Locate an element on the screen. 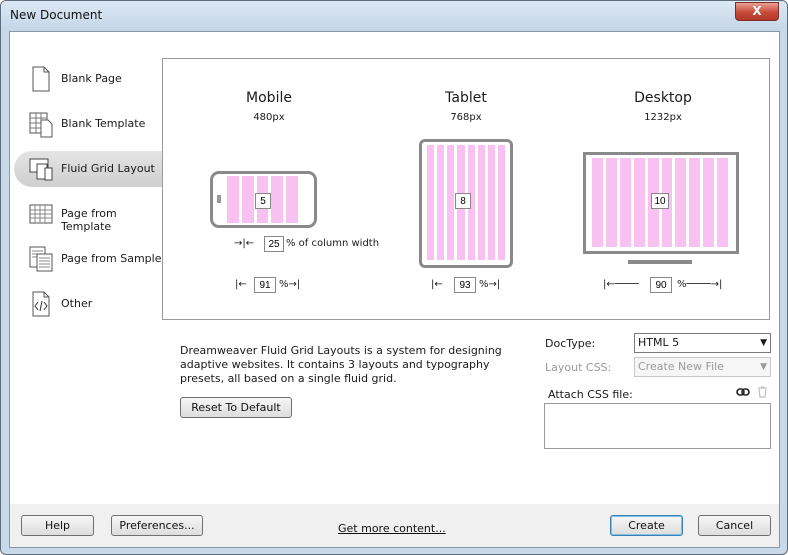 The image size is (788, 555). sidebar-item-label: Page from Sample is located at coordinates (111, 258).